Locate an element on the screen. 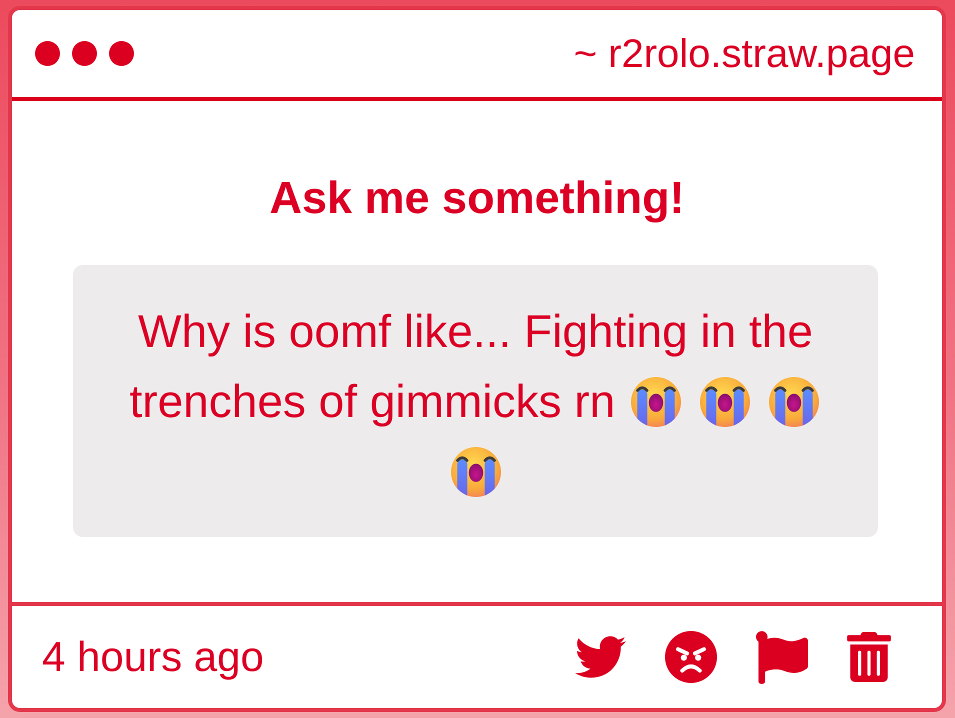 Image resolution: width=955 pixels, height=718 pixels. timestamp: 4 hours ago is located at coordinates (153, 657).